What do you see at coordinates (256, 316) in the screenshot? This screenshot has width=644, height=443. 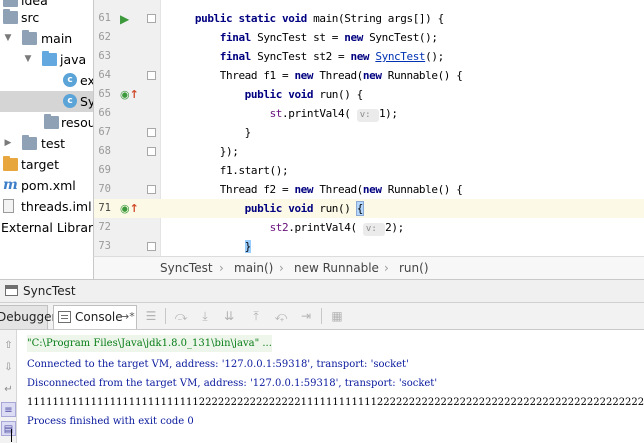 I see `step-out-icon: ⤒` at bounding box center [256, 316].